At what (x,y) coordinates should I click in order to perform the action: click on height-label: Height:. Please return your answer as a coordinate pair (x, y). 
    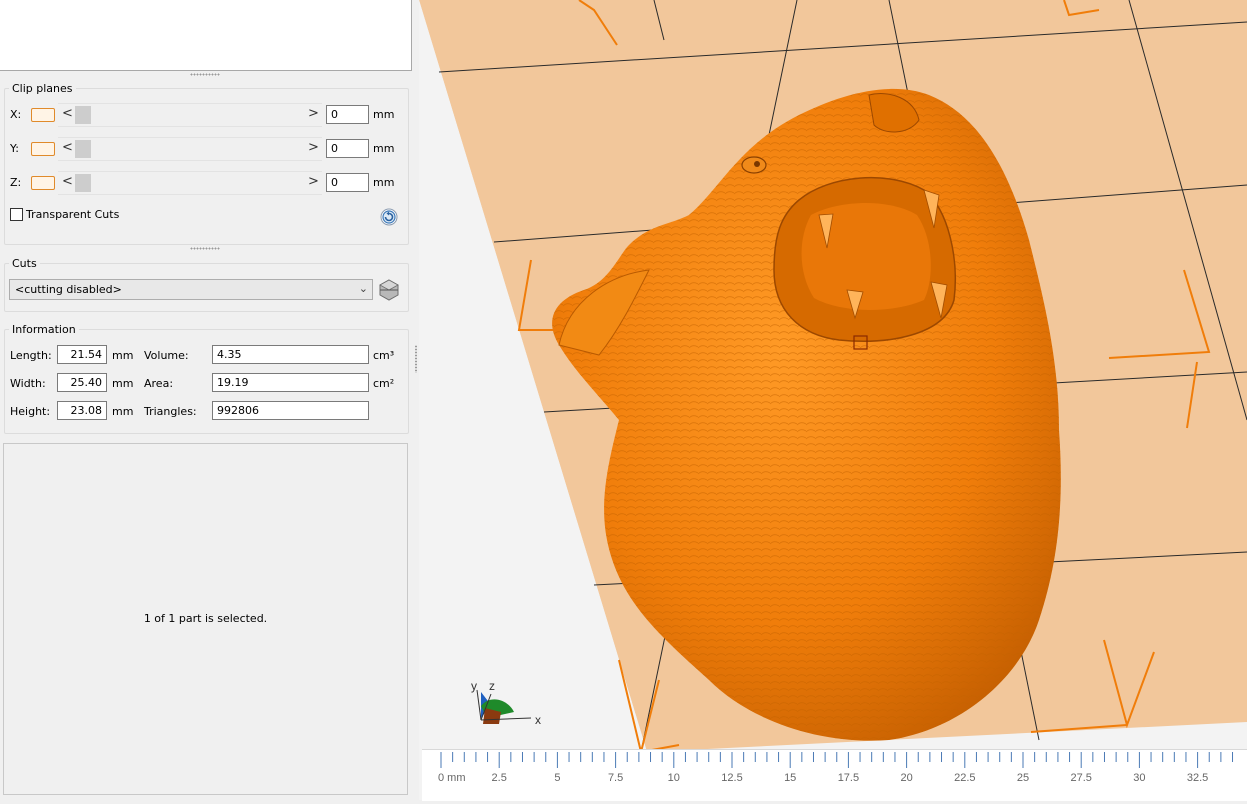
    Looking at the image, I should click on (30, 411).